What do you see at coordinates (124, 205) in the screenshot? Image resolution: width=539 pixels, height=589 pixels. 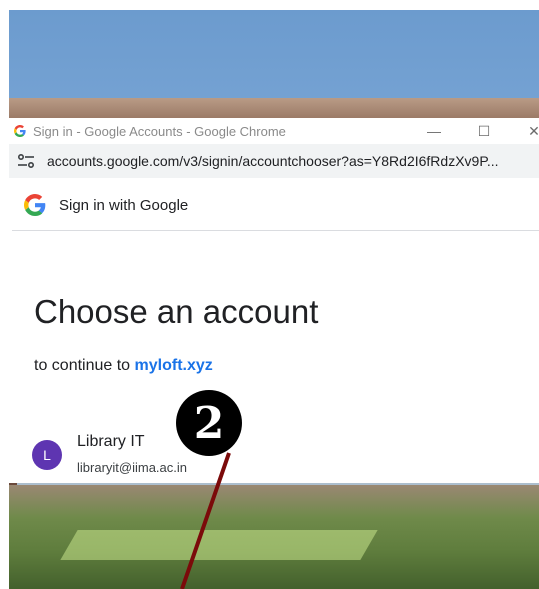 I see `signin-header-text: Sign in with Google` at bounding box center [124, 205].